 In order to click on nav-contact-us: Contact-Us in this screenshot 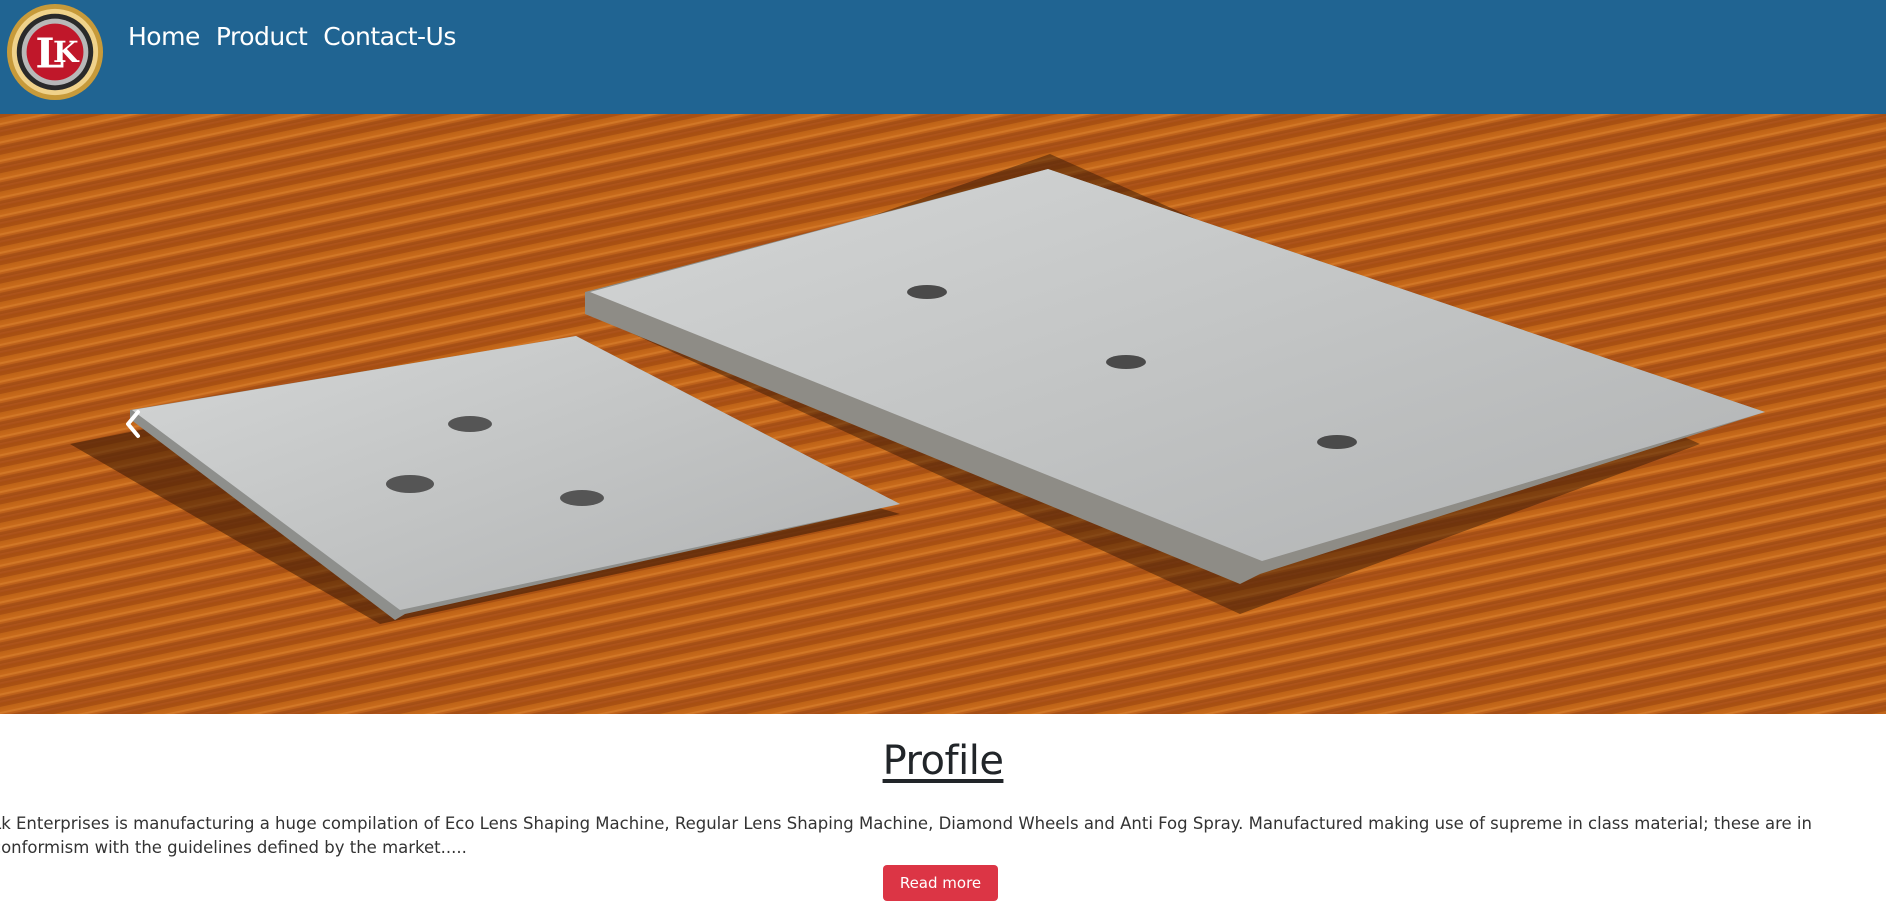, I will do `click(389, 36)`.